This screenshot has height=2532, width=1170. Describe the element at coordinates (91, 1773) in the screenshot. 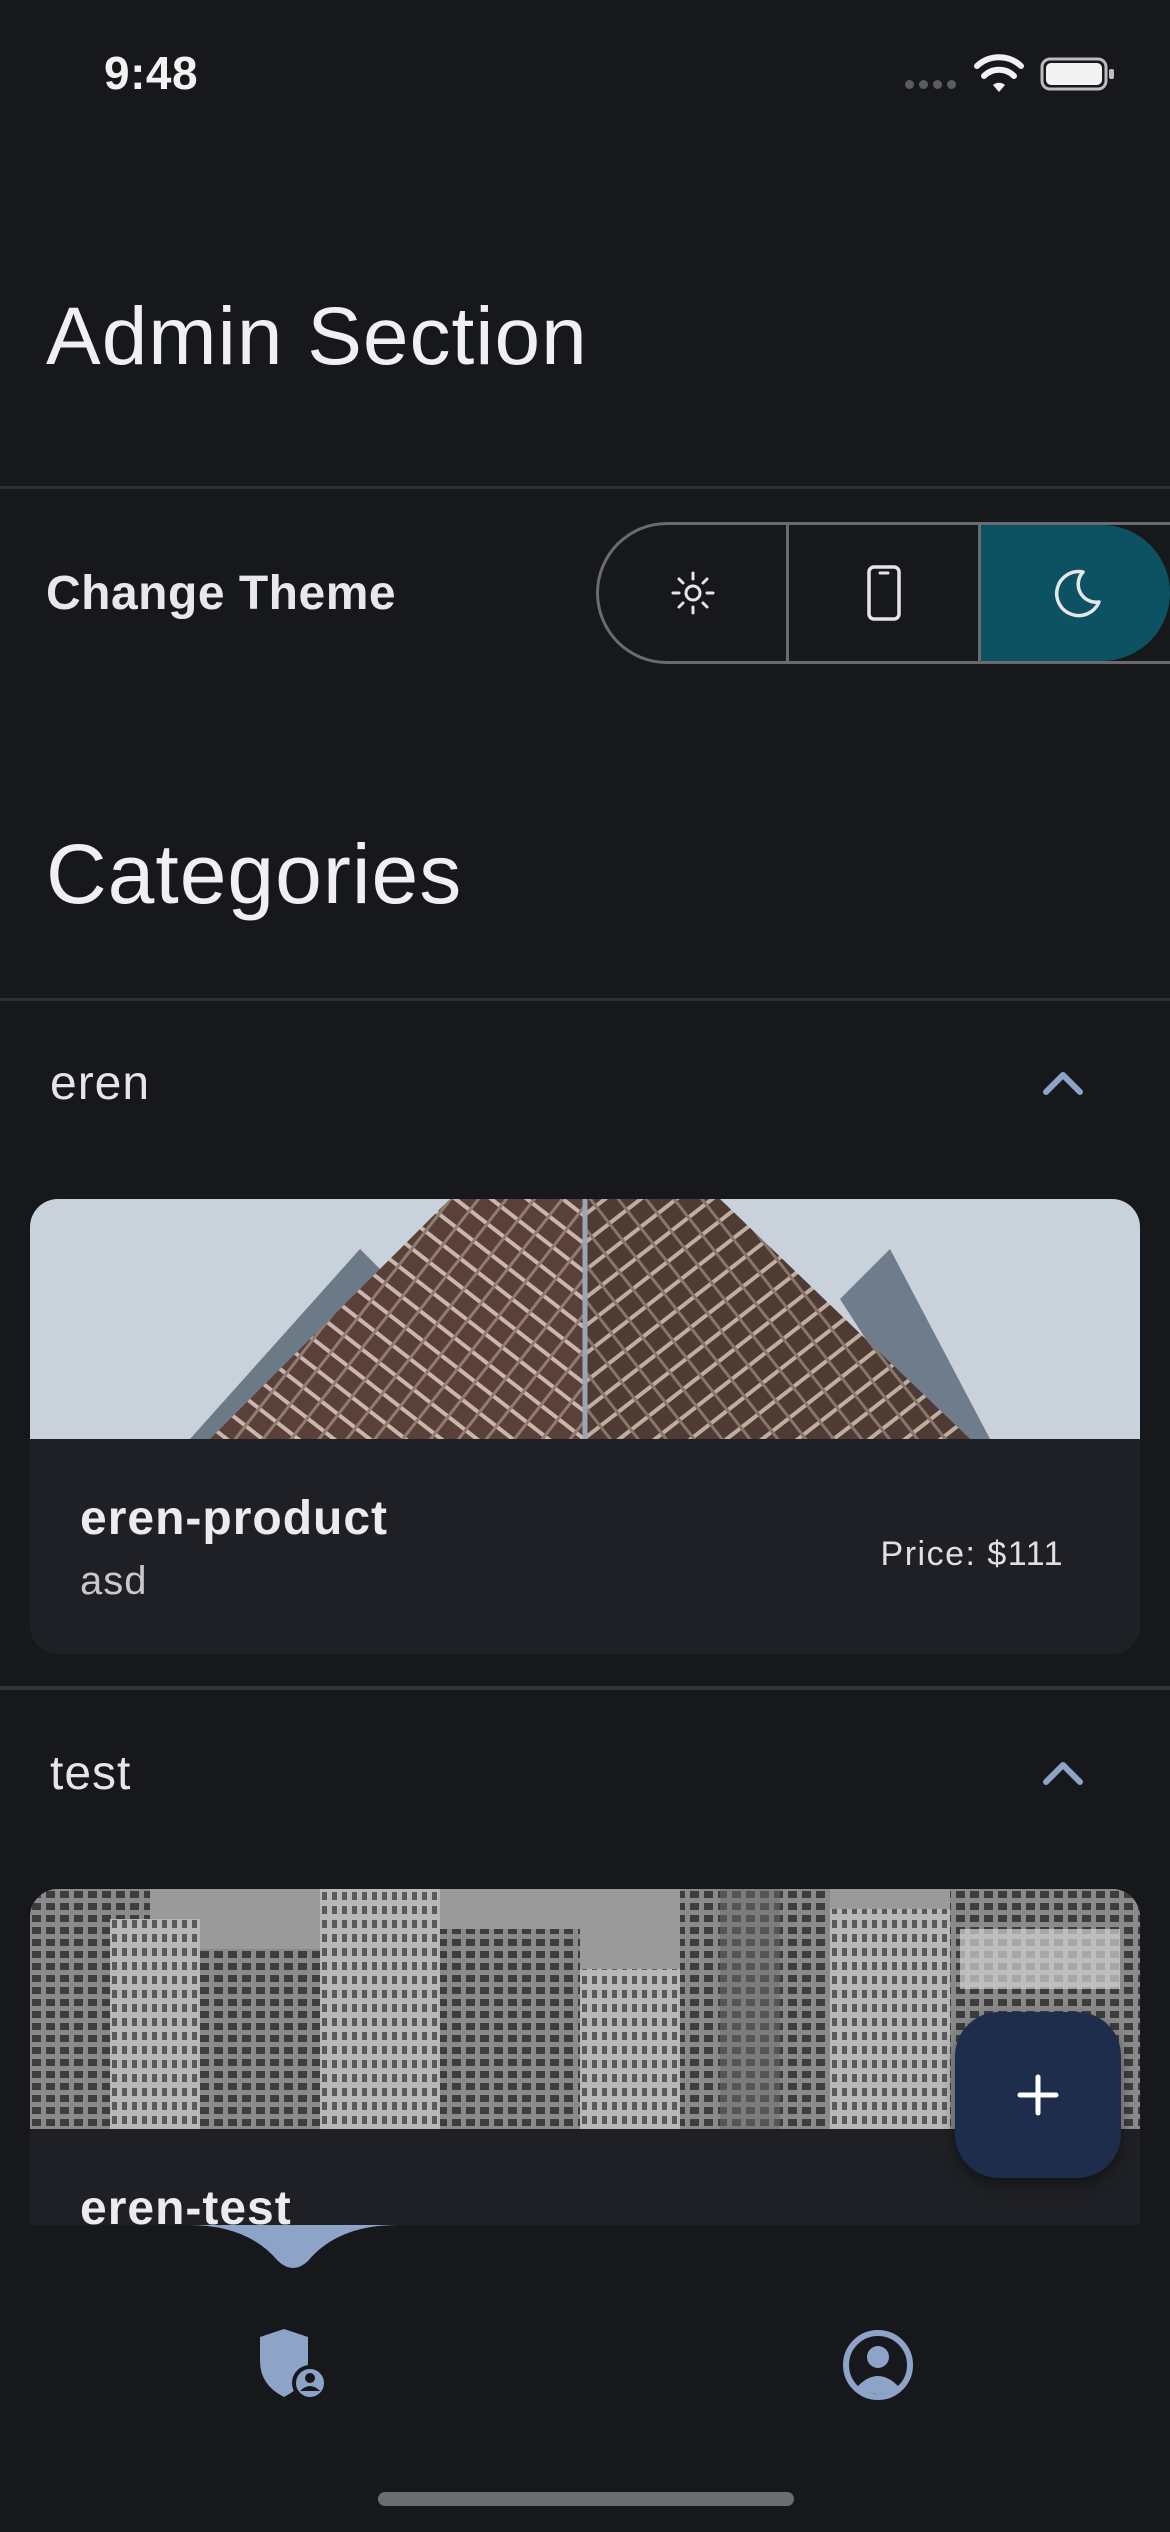

I see `category-name: test` at that location.